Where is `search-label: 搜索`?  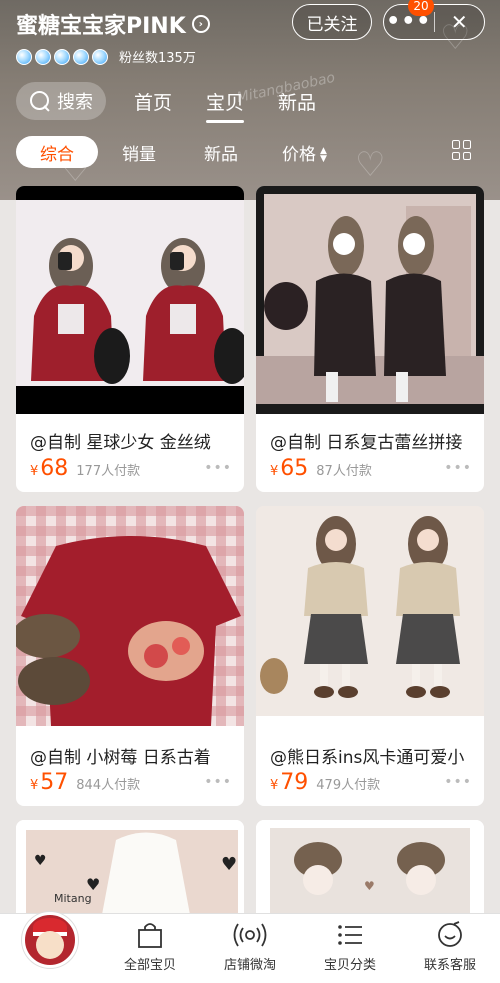 search-label: 搜索 is located at coordinates (75, 102).